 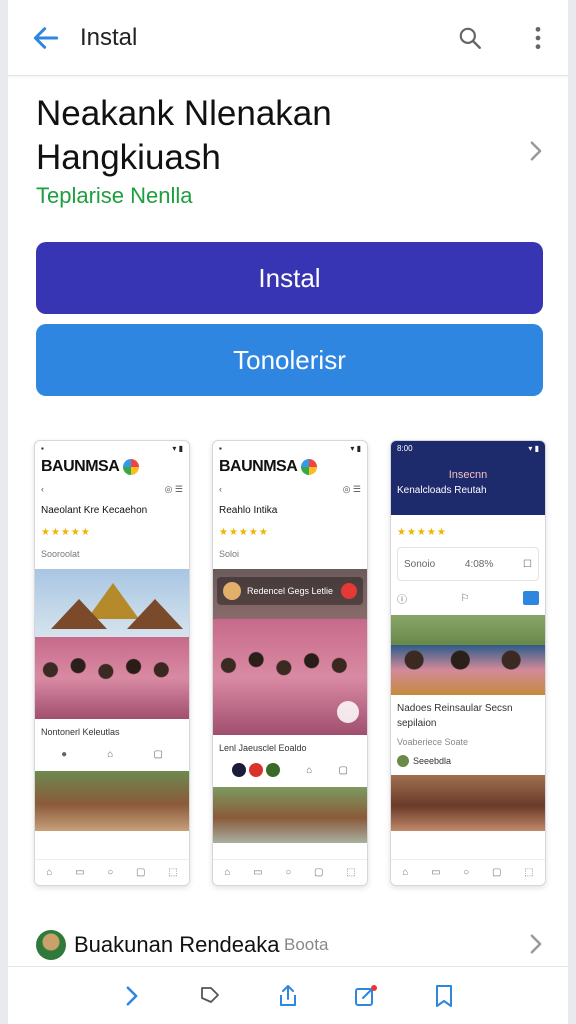 What do you see at coordinates (468, 564) in the screenshot?
I see `info-card: Sonoio 4:08% ☐` at bounding box center [468, 564].